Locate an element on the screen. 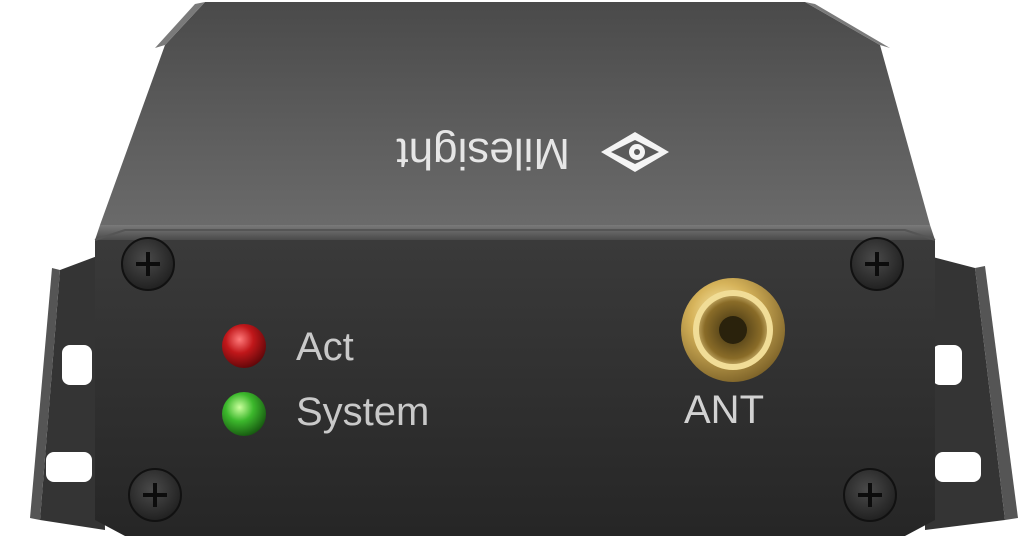  led-label-act: Act is located at coordinates (325, 347).